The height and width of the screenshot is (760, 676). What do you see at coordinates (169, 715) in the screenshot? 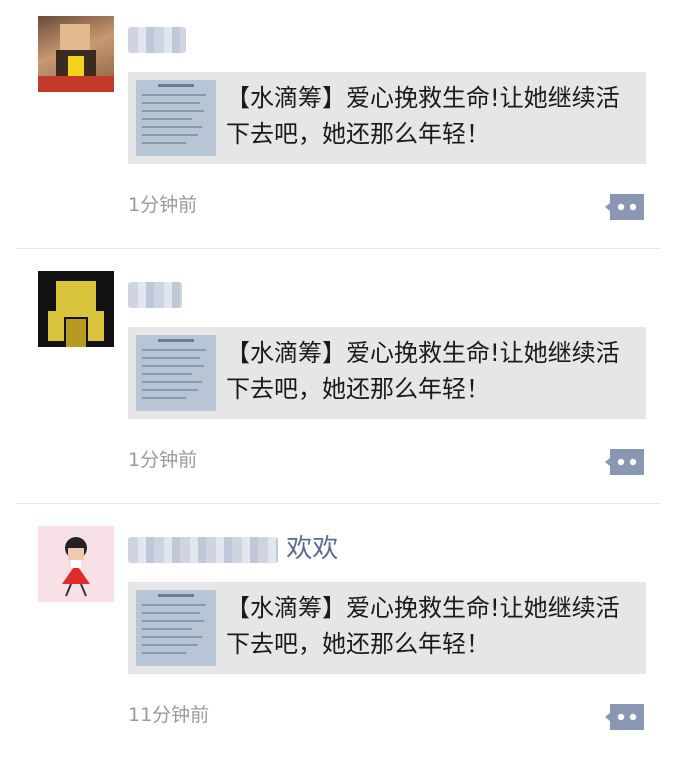
I see `post-time: 11分钟前` at bounding box center [169, 715].